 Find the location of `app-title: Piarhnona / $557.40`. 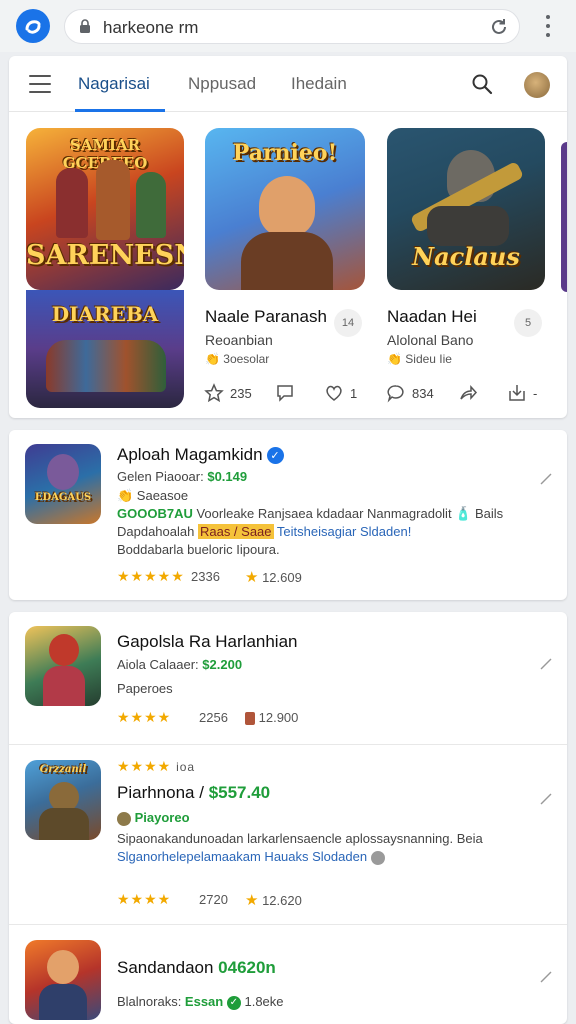

app-title: Piarhnona / $557.40 is located at coordinates (193, 793).